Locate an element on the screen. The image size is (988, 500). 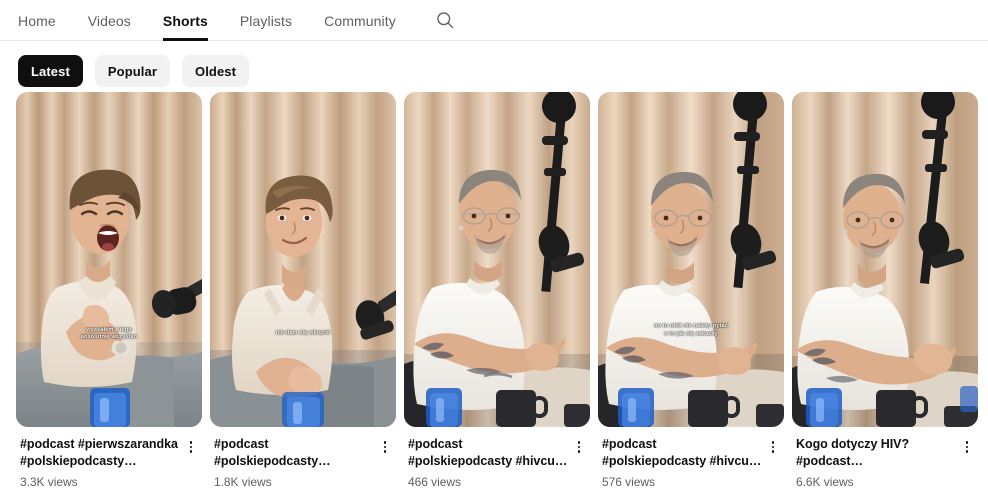
search-icon is located at coordinates (445, 20).